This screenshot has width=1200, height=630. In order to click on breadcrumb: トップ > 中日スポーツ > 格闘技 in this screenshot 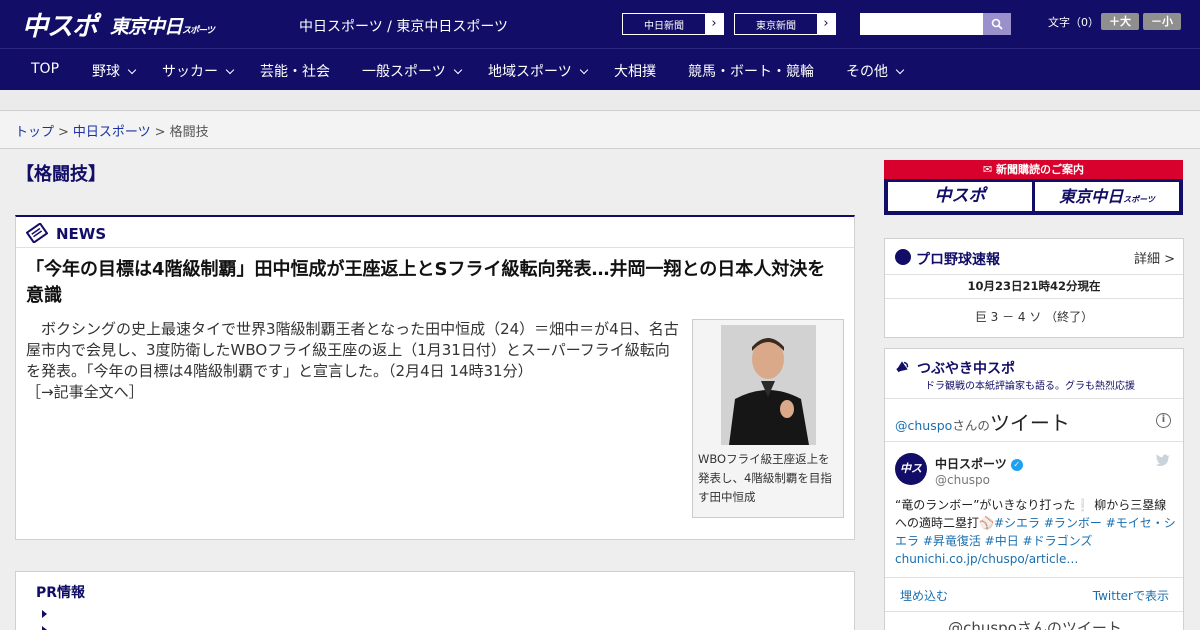, I will do `click(112, 130)`.